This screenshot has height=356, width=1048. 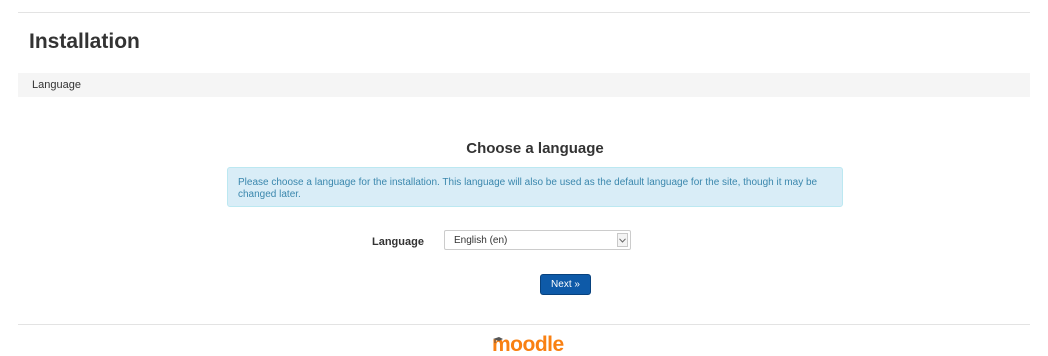 I want to click on graduation-cap-icon, so click(x=498, y=340).